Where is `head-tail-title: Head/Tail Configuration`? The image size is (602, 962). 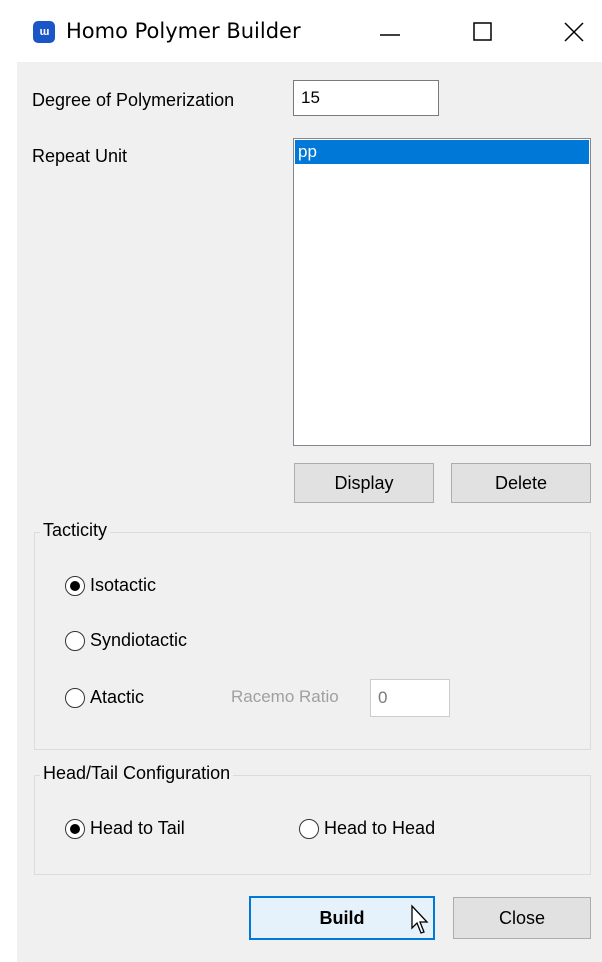 head-tail-title: Head/Tail Configuration is located at coordinates (137, 773).